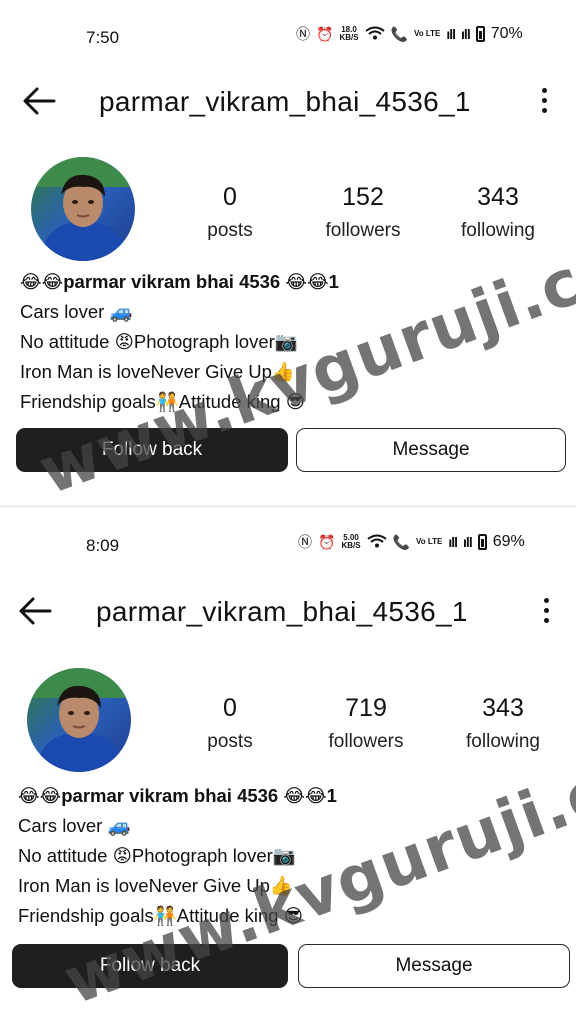 This screenshot has height=1024, width=576. Describe the element at coordinates (363, 212) in the screenshot. I see `followers-stat: 152 followers` at that location.